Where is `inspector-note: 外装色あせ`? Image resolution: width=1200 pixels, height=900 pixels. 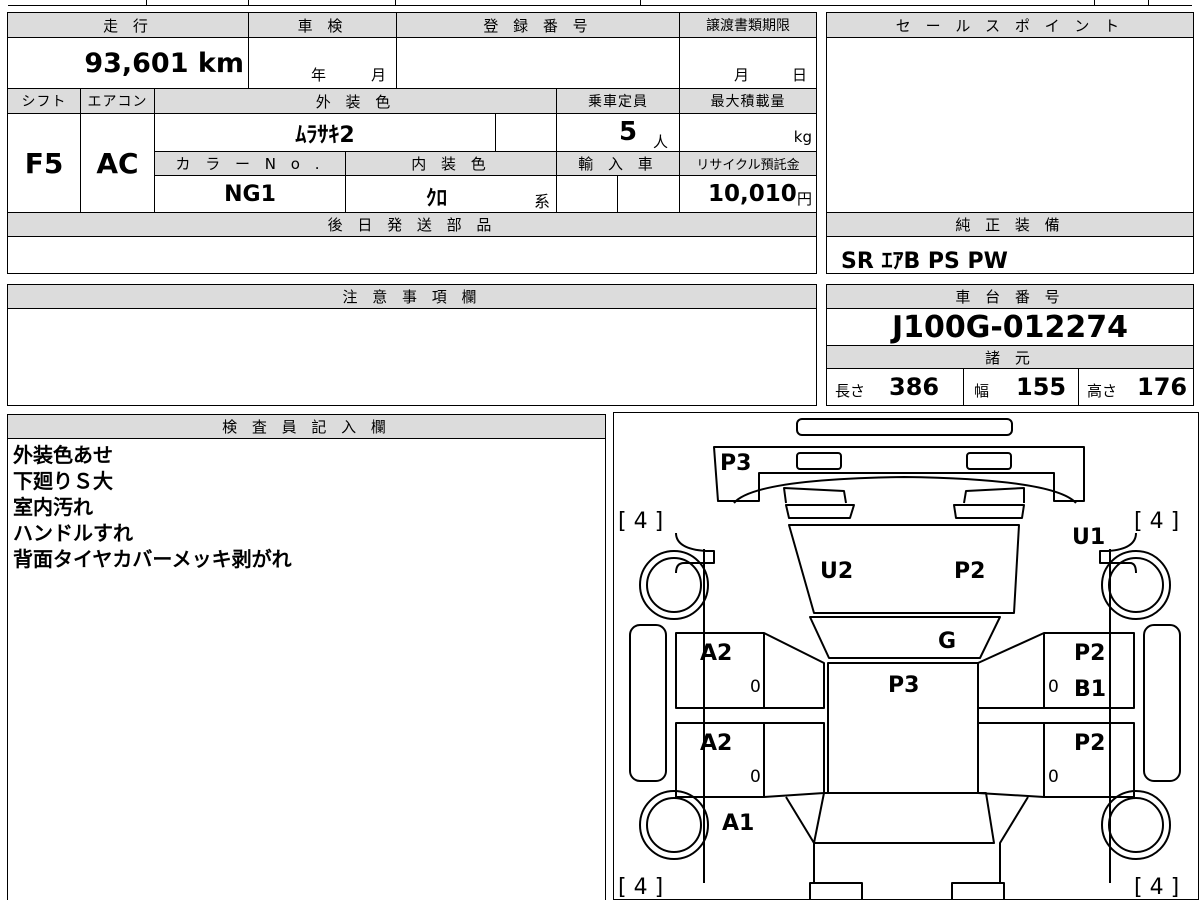
inspector-note: 外装色あせ is located at coordinates (63, 455).